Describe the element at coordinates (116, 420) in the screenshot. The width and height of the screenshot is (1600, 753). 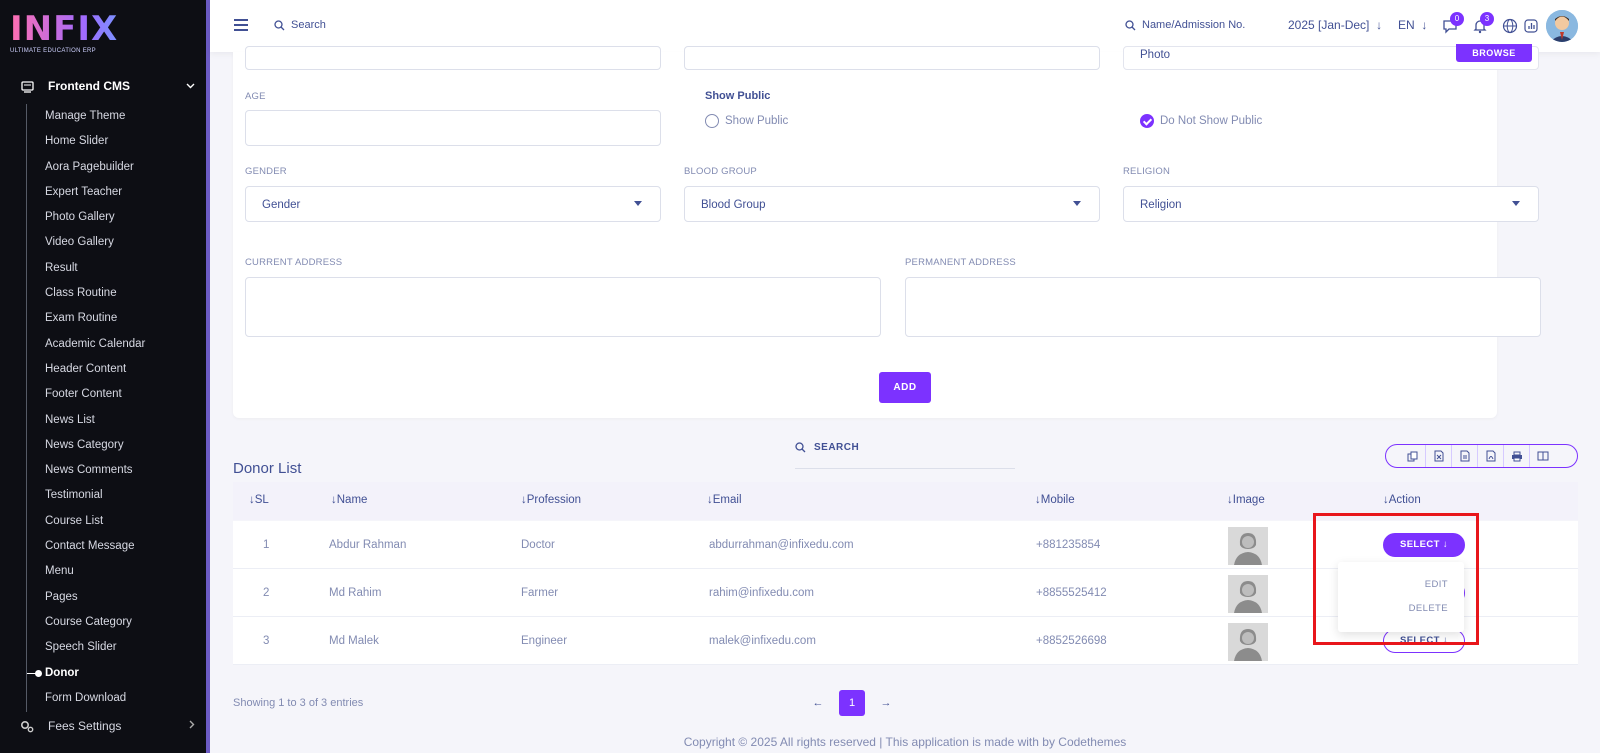
I see `sidebar-item-news-list: News List` at that location.